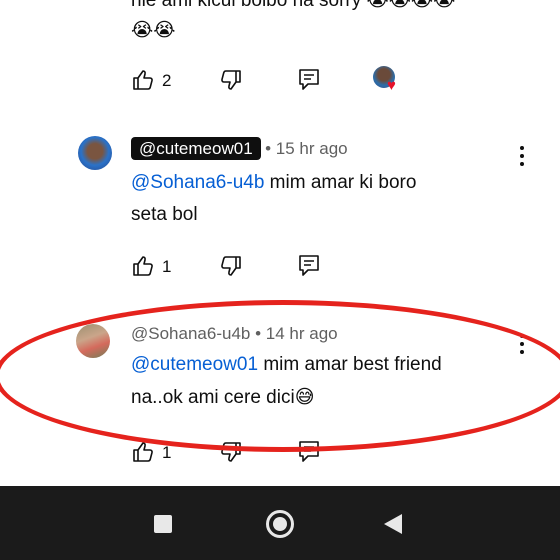 The image size is (560, 560). What do you see at coordinates (153, 30) in the screenshot?
I see `emoji: 😭😭` at bounding box center [153, 30].